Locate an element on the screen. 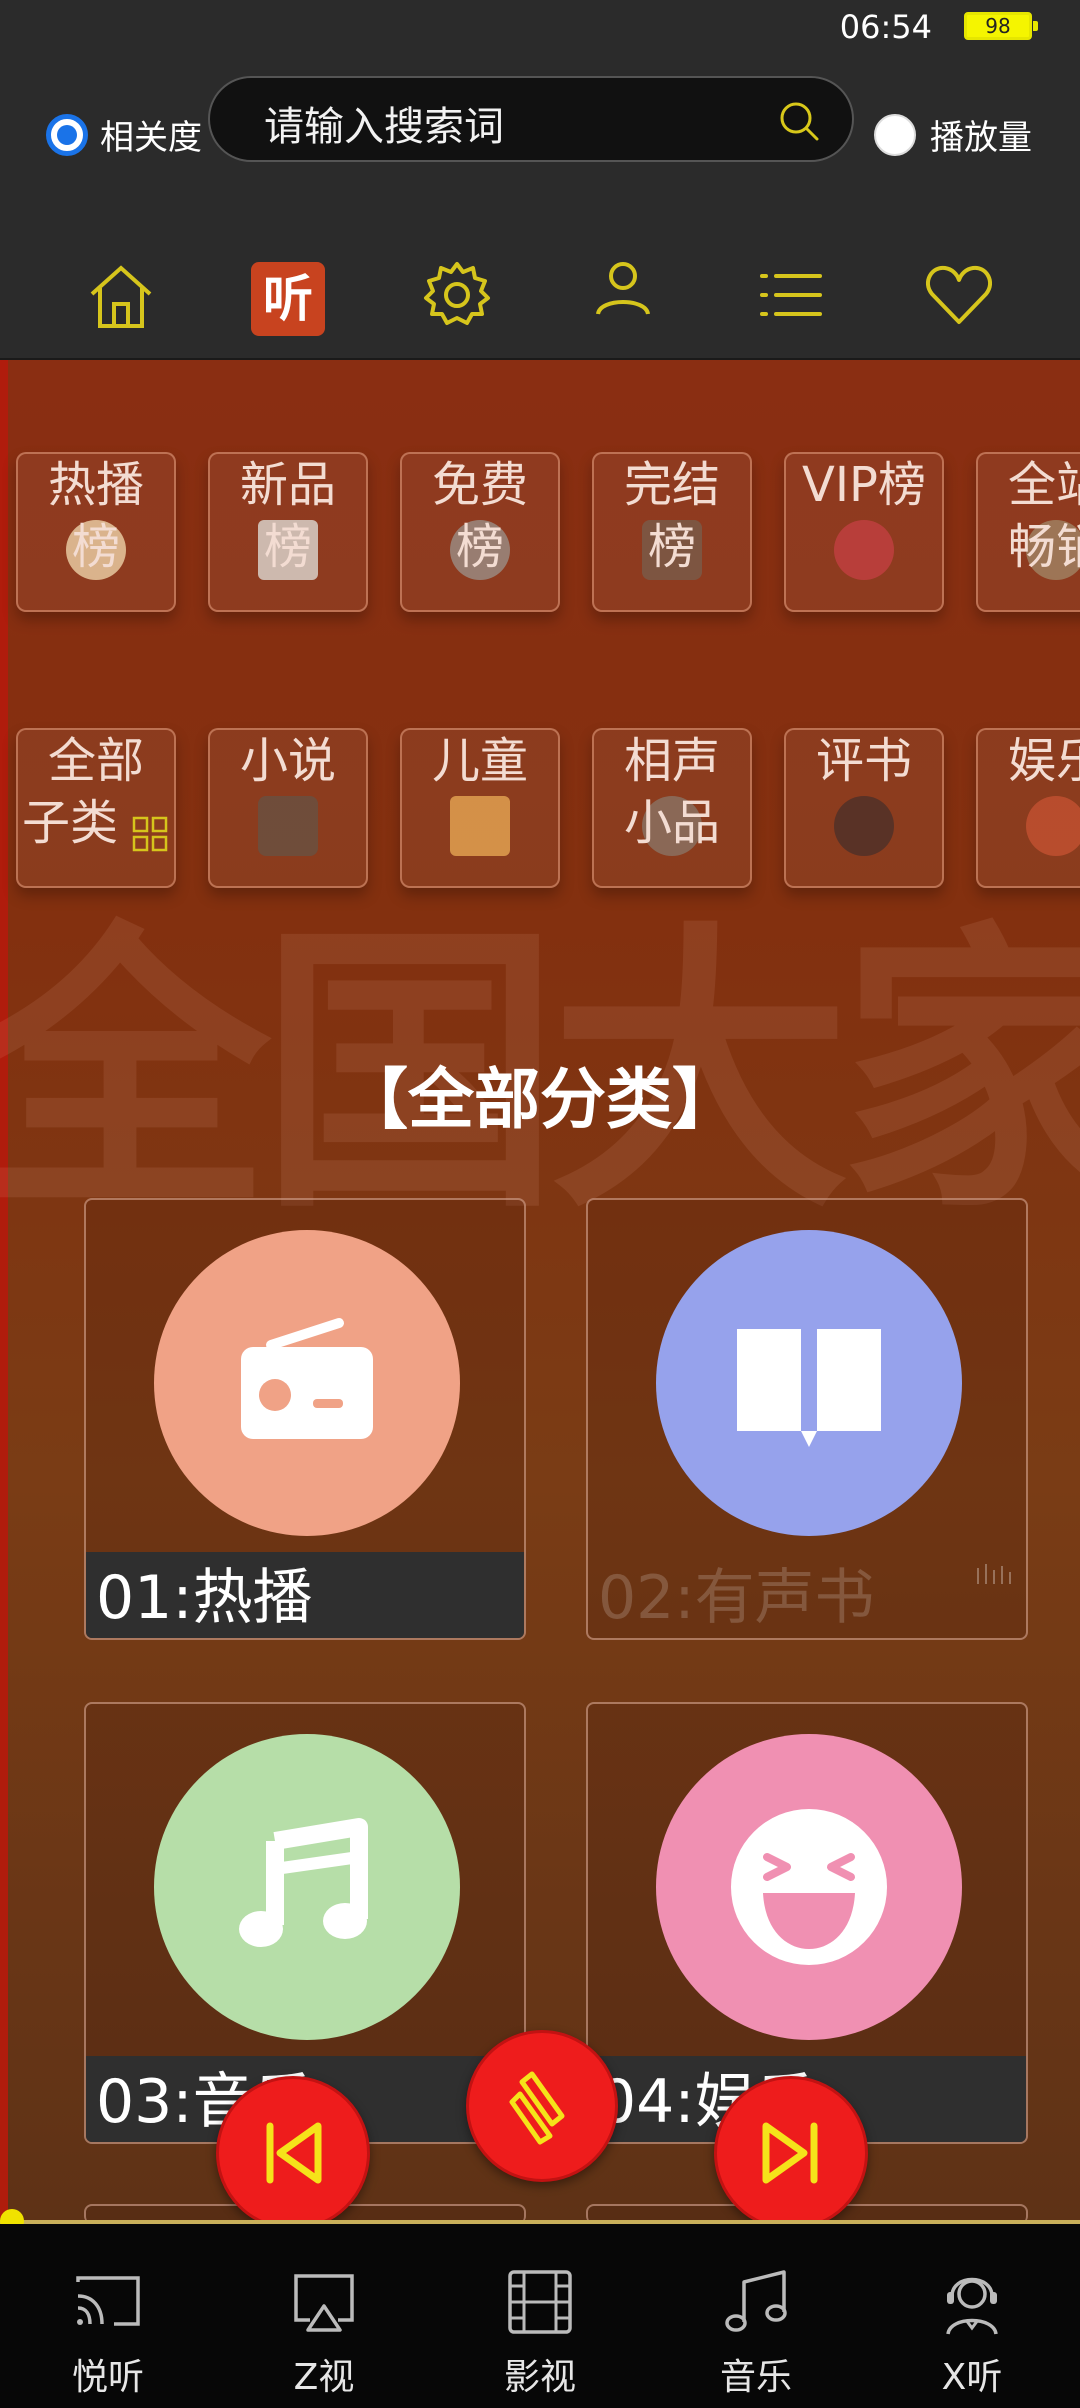 The image size is (1080, 2408). chip-label: 完结 is located at coordinates (671, 485).